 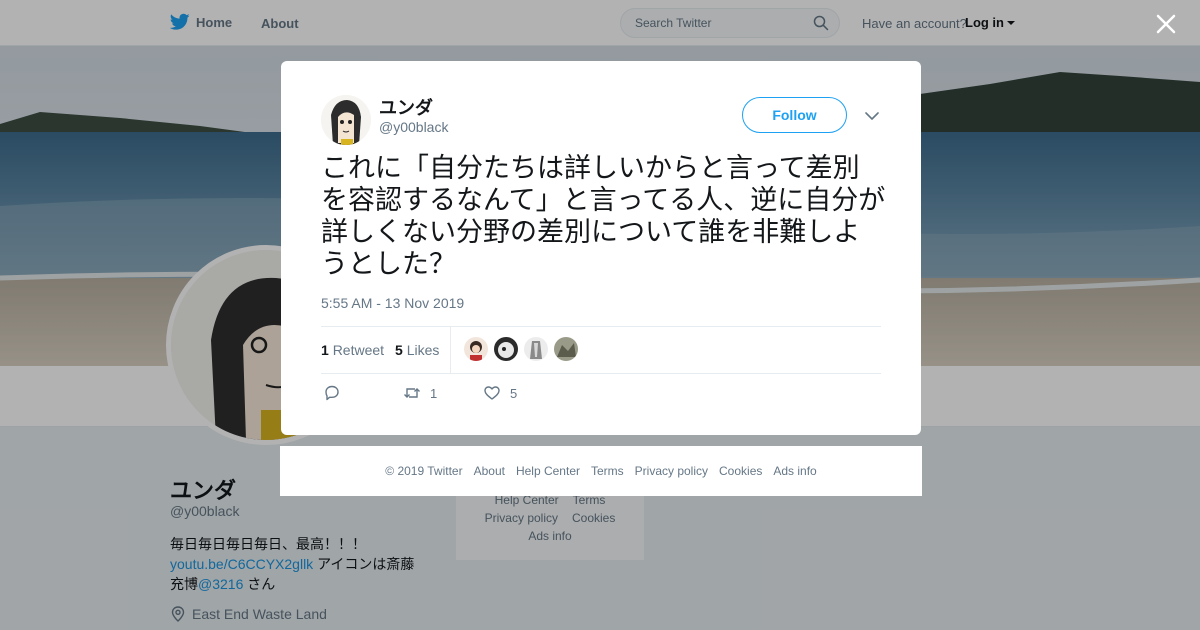 I want to click on reply-icon, so click(x=332, y=393).